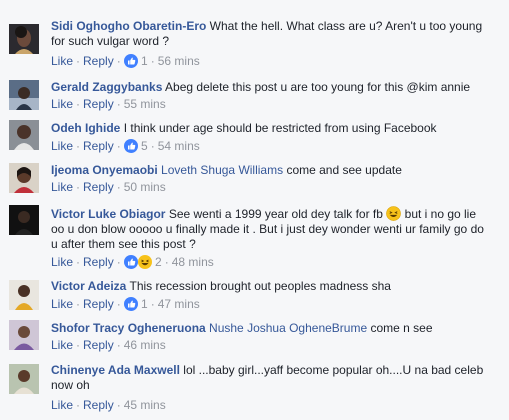 This screenshot has height=420, width=509. What do you see at coordinates (110, 41) in the screenshot?
I see `comment-text: for such vulgar word ?` at bounding box center [110, 41].